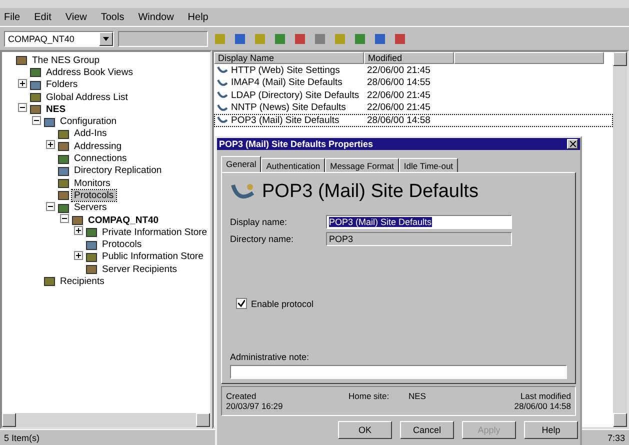  I want to click on tab: Message Format, so click(362, 165).